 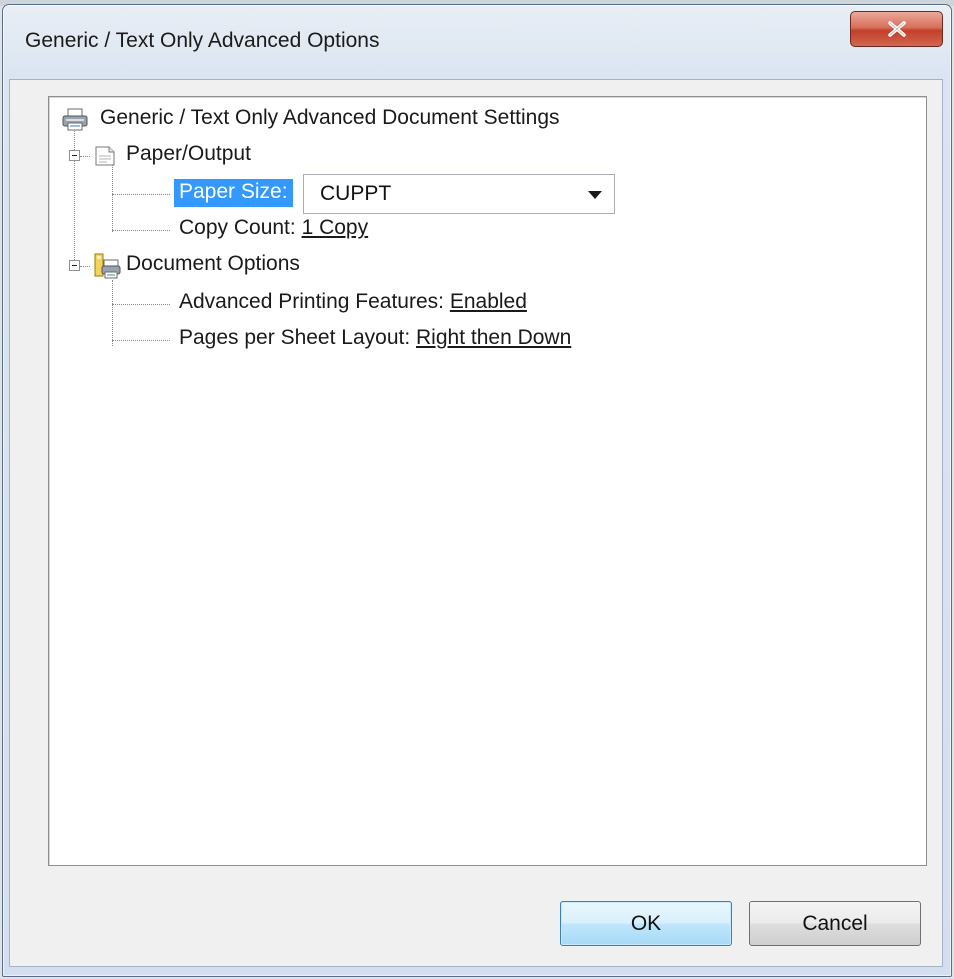 I want to click on title-bar: Generic / Text Only Advanced Options, so click(x=477, y=41).